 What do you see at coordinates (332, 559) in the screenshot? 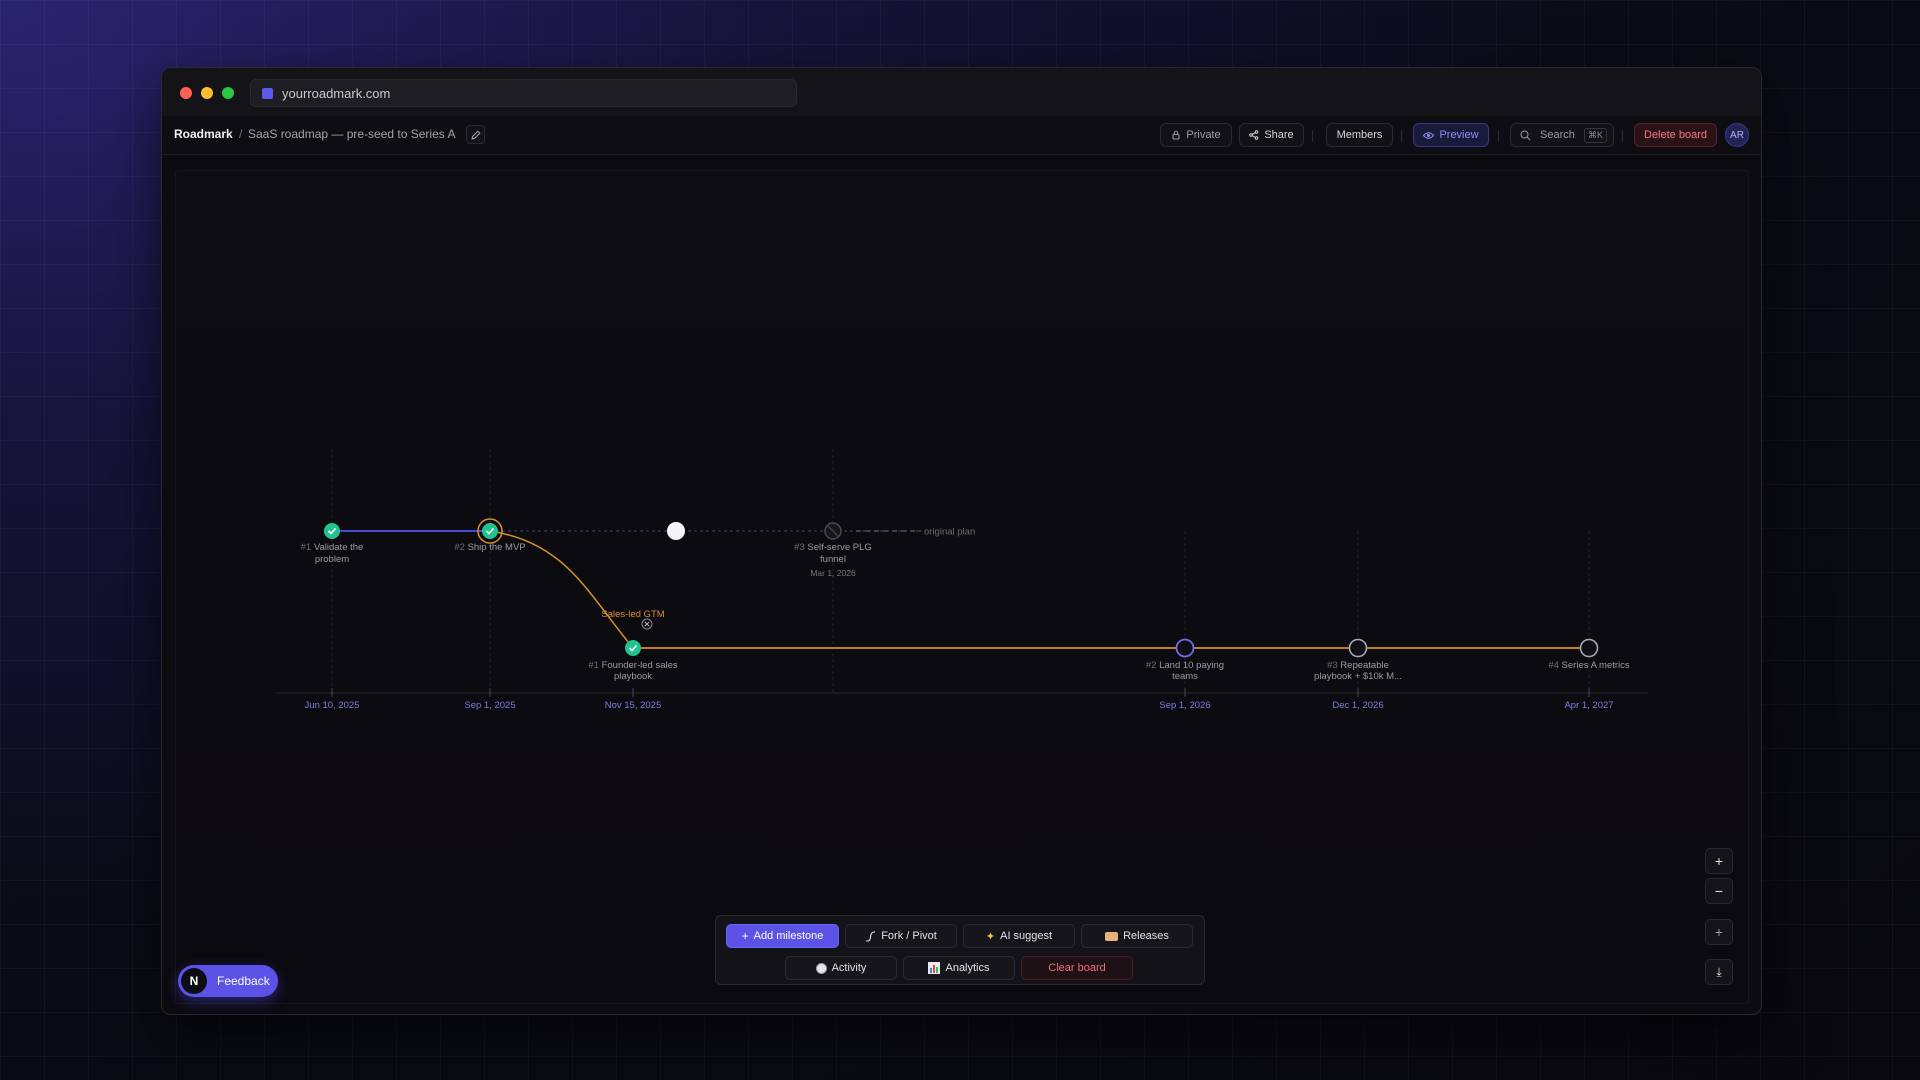
I see `milestone-label-line2: problem` at bounding box center [332, 559].